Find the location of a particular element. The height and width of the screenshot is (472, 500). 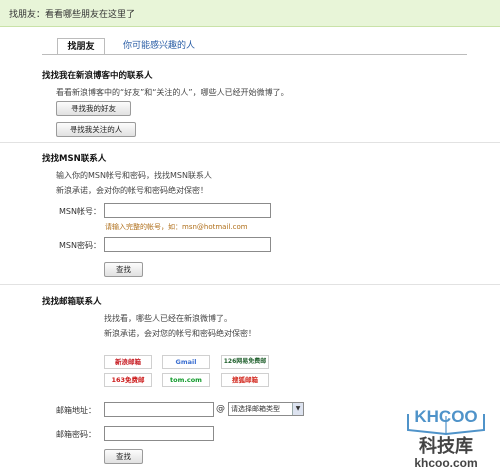

mail-desc-1: 找找看，哪些人已经在新浪微博了。 is located at coordinates (168, 318).